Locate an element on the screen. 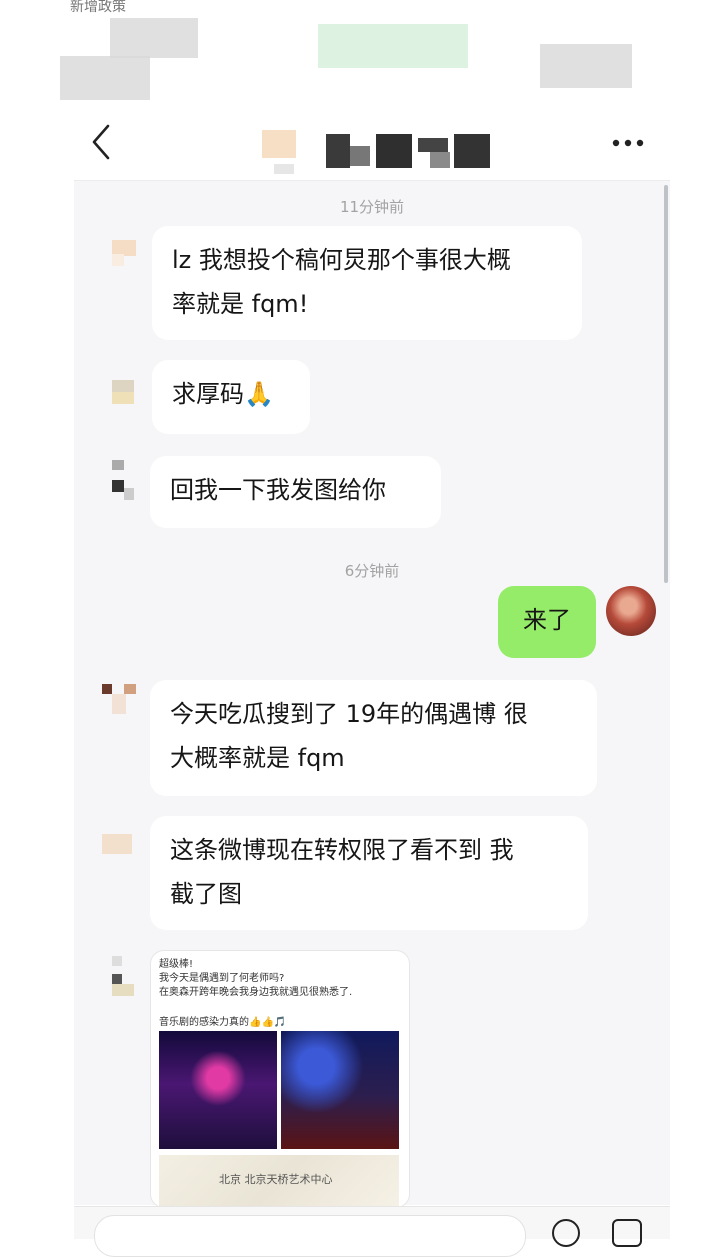  nav-bar is located at coordinates (364, 140).